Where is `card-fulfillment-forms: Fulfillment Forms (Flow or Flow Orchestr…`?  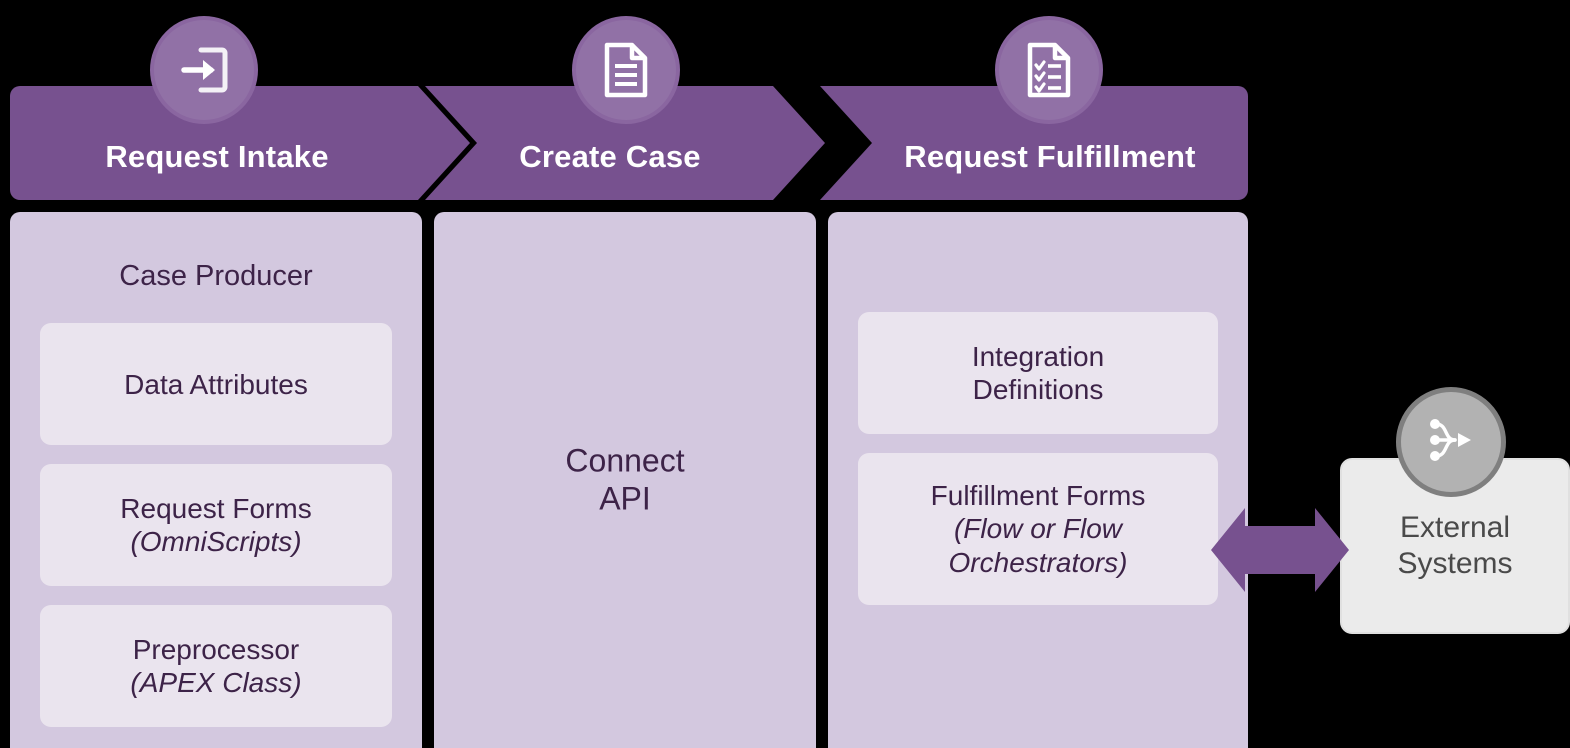
card-fulfillment-forms: Fulfillment Forms (Flow or Flow Orchestr… is located at coordinates (1038, 529).